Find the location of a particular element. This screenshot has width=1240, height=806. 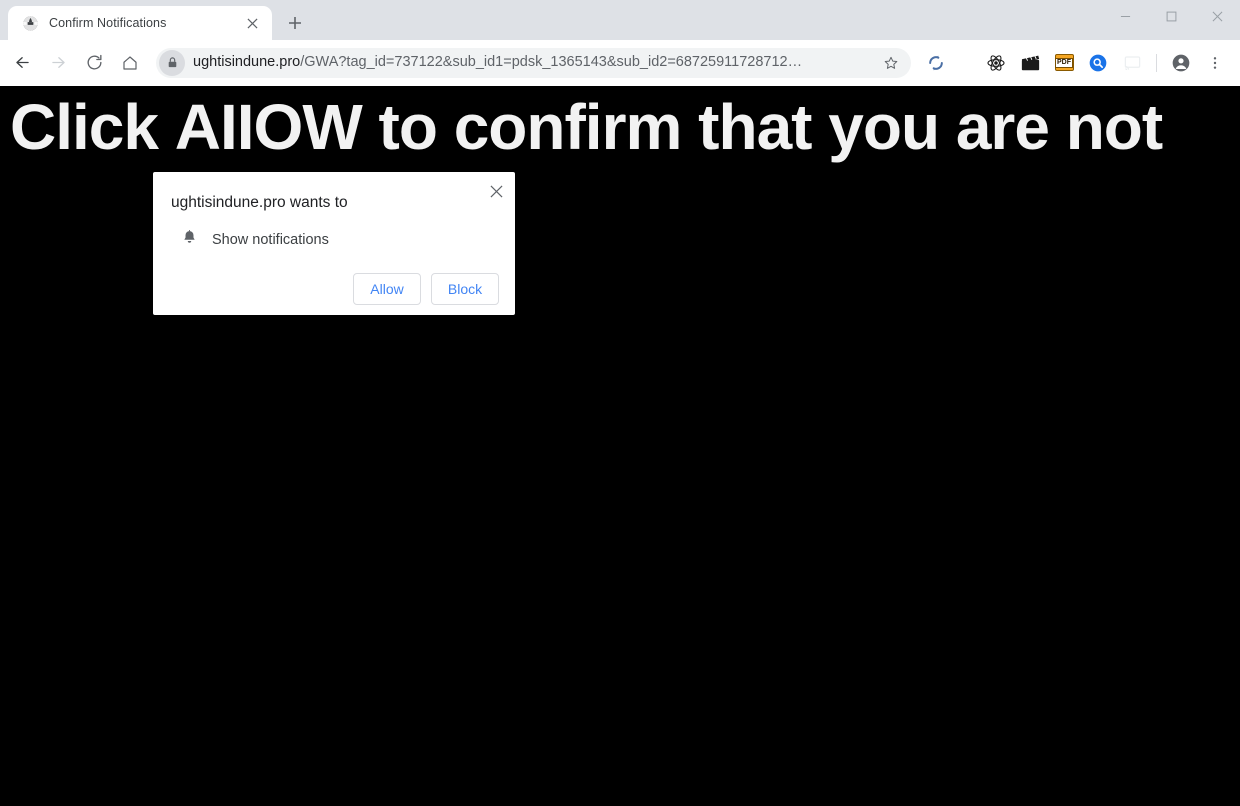

bell-icon is located at coordinates (189, 240).